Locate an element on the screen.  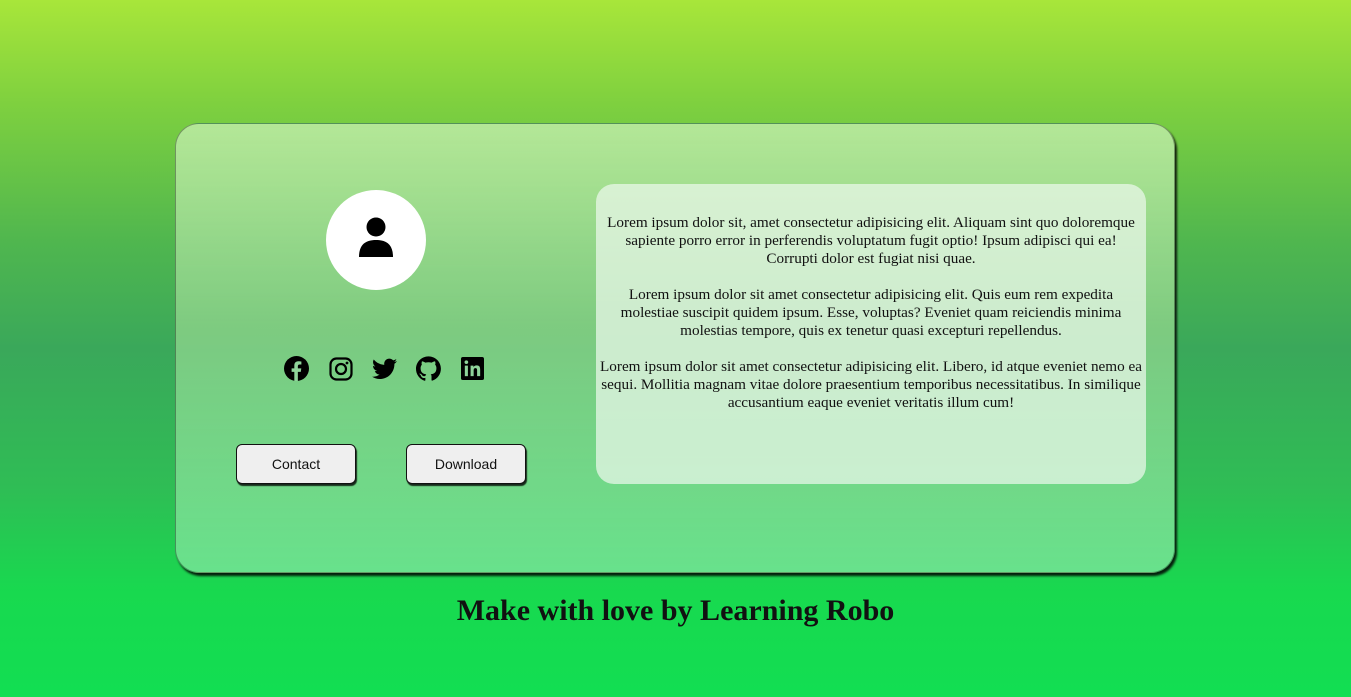
facebook-icon is located at coordinates (296, 368).